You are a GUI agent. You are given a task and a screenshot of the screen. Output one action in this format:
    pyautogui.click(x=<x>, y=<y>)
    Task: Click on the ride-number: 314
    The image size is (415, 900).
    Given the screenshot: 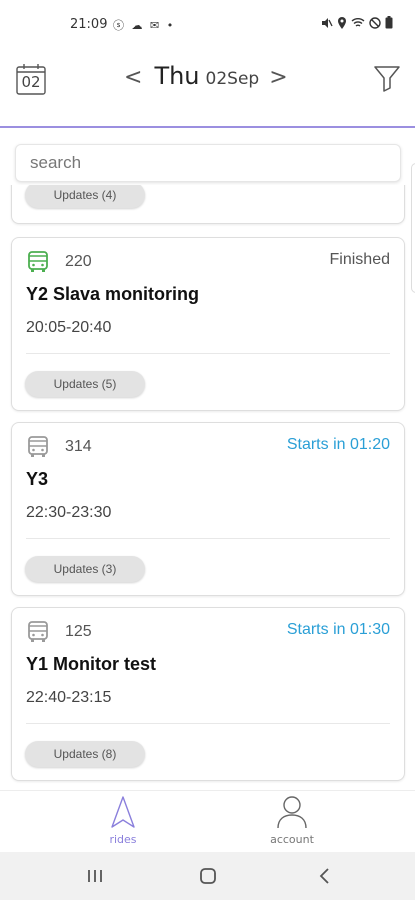 What is the action you would take?
    pyautogui.click(x=78, y=446)
    